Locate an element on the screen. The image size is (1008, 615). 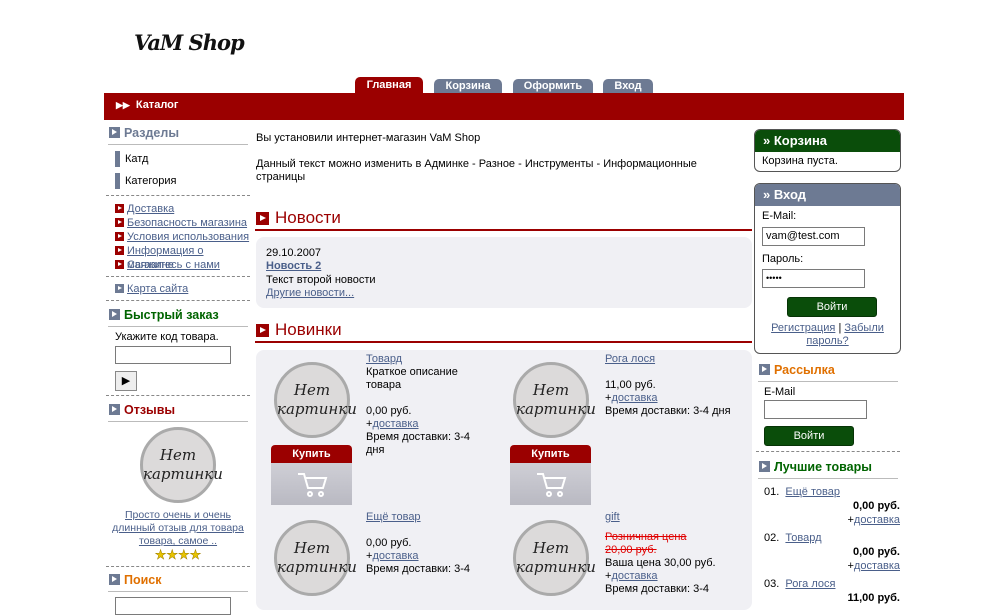
bestseller-link: Товард is located at coordinates (803, 538).